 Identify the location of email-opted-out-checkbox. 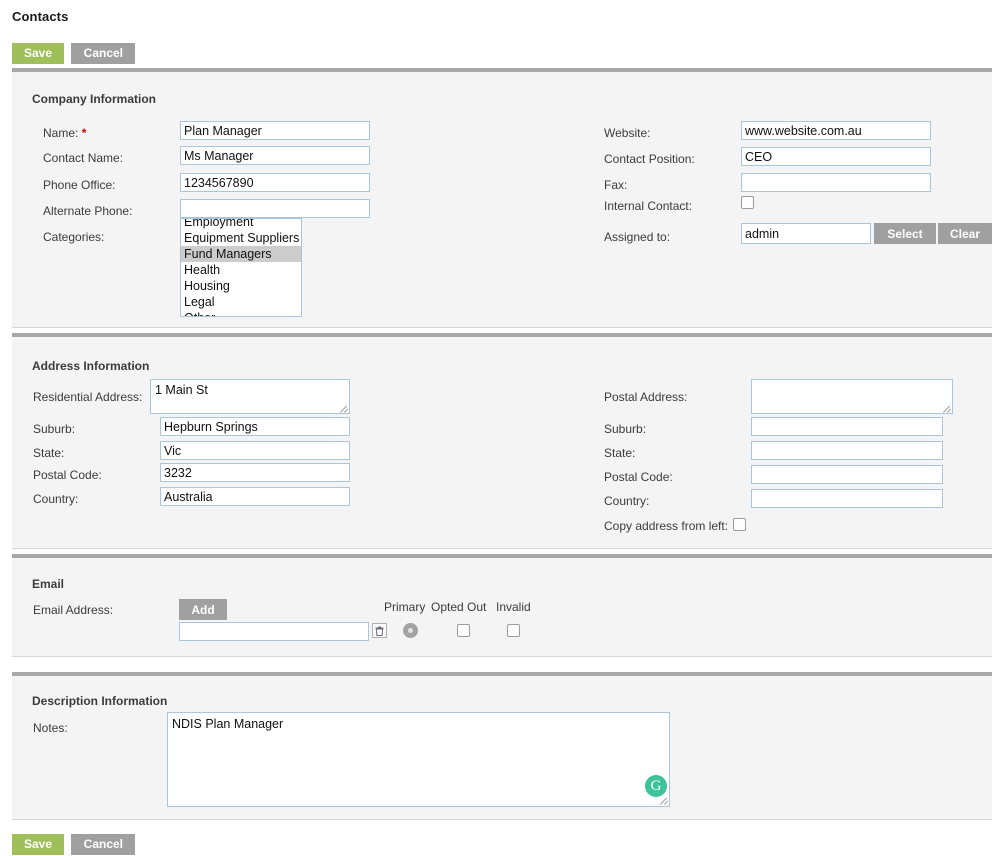
(463, 630).